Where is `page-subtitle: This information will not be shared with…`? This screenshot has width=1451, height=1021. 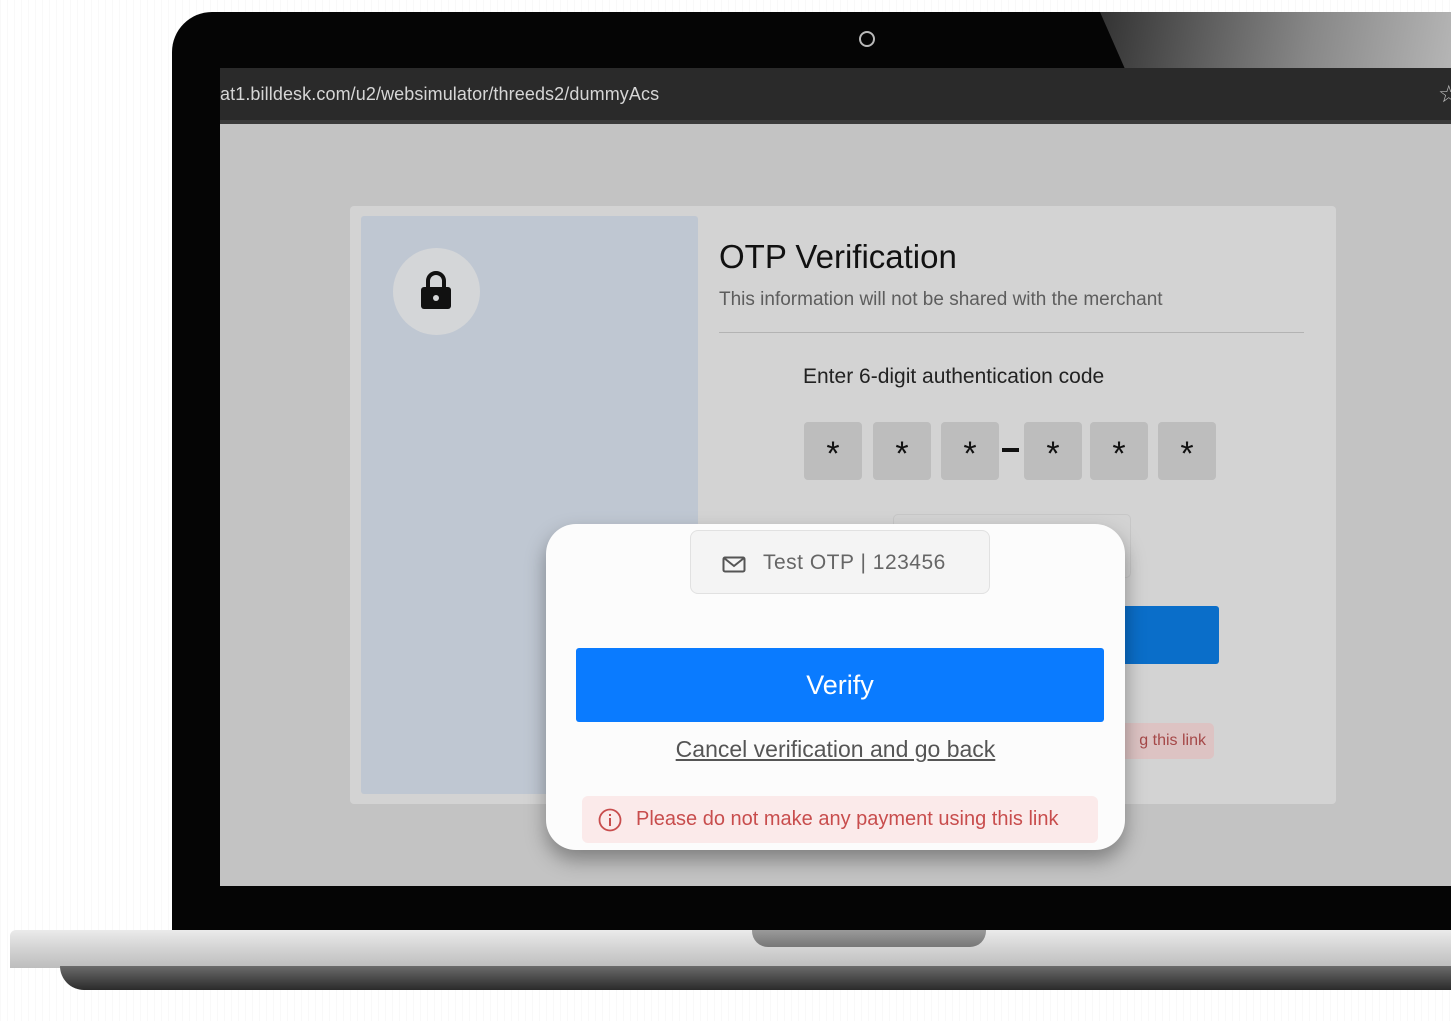
page-subtitle: This information will not be shared with… is located at coordinates (941, 299).